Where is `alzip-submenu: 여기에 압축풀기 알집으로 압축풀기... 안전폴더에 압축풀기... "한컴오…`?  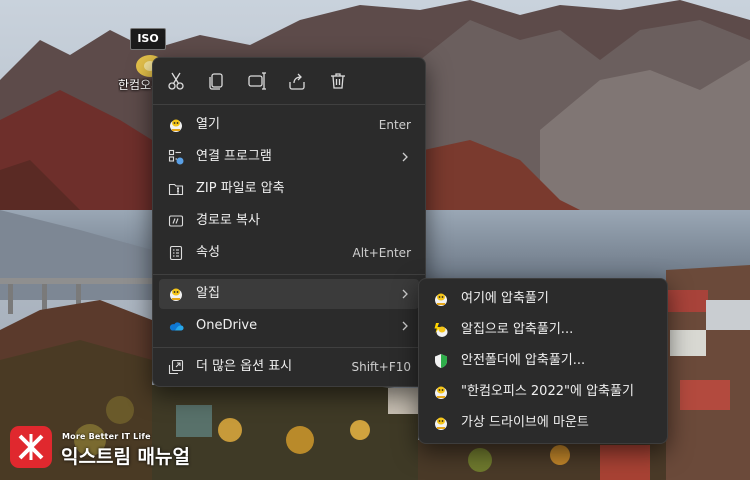
alzip-submenu: 여기에 압축풀기 알집으로 압축풀기... 안전폴더에 압축풀기... "한컴오… is located at coordinates (543, 361).